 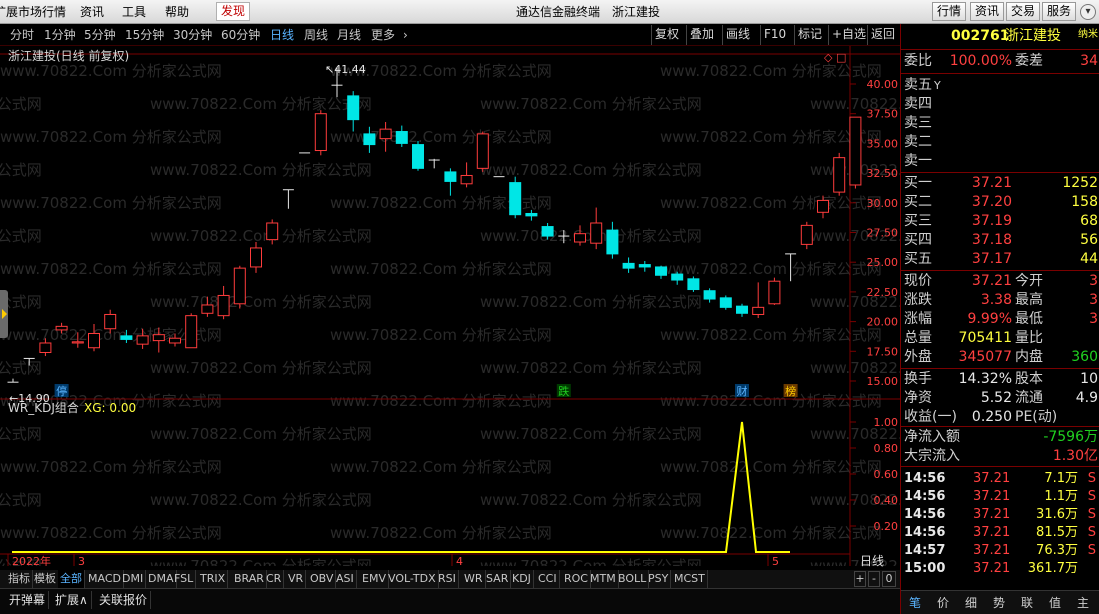 What do you see at coordinates (690, 579) in the screenshot?
I see `indicator-tab: MCST` at bounding box center [690, 579].